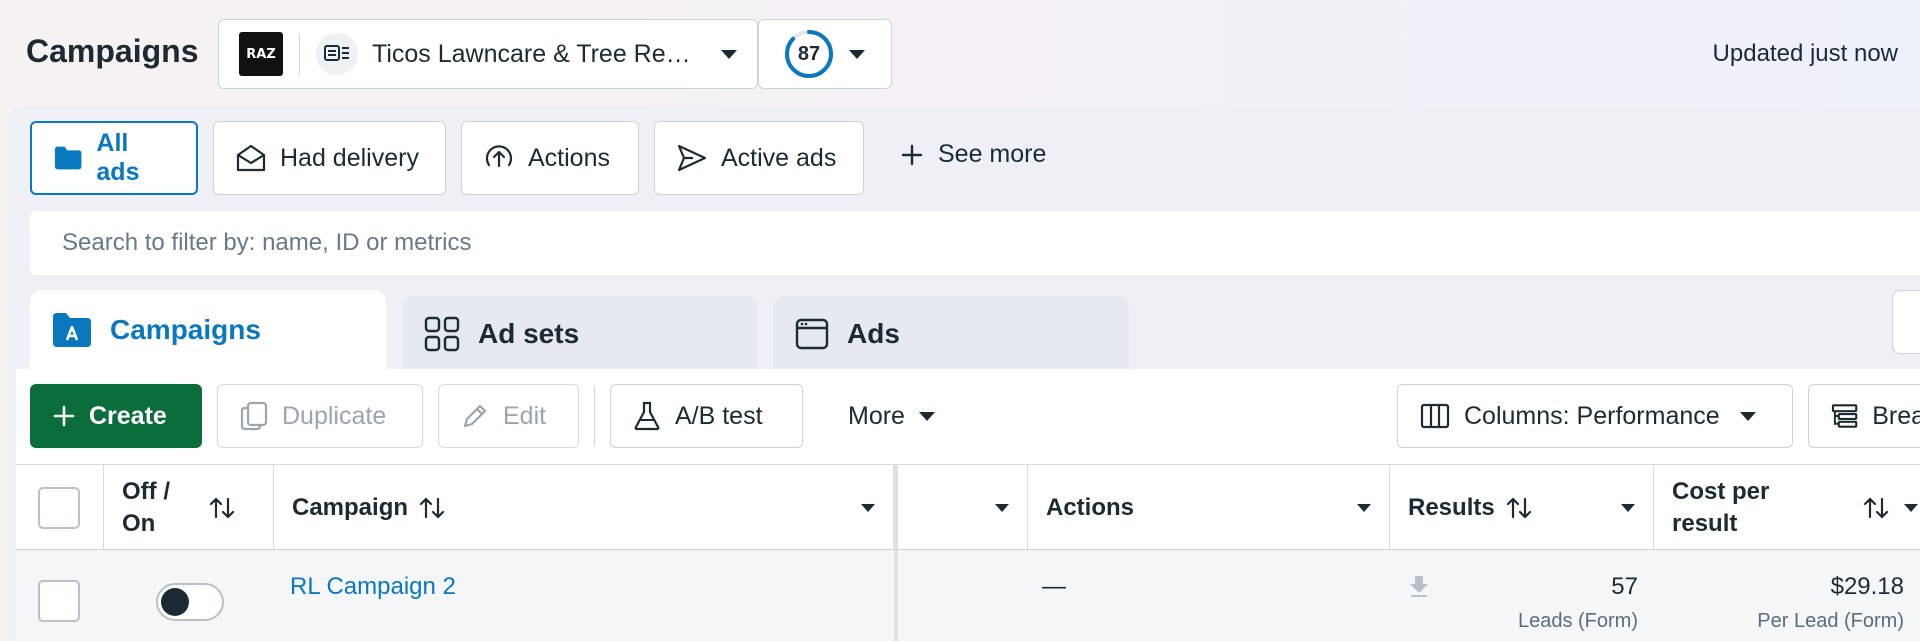  Describe the element at coordinates (1906, 322) in the screenshot. I see `view-options-button` at that location.